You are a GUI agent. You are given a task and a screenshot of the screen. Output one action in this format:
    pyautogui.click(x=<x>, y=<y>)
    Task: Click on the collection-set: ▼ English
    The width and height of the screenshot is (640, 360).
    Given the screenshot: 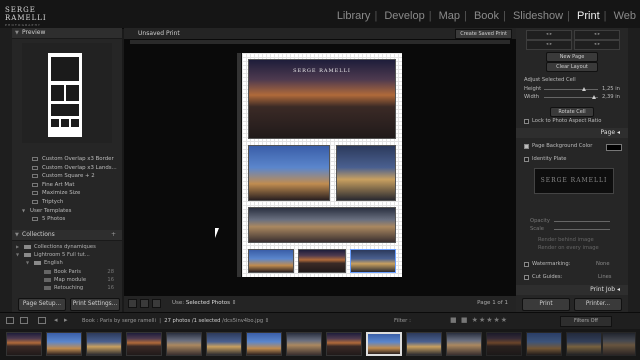 What is the action you would take?
    pyautogui.click(x=67, y=263)
    